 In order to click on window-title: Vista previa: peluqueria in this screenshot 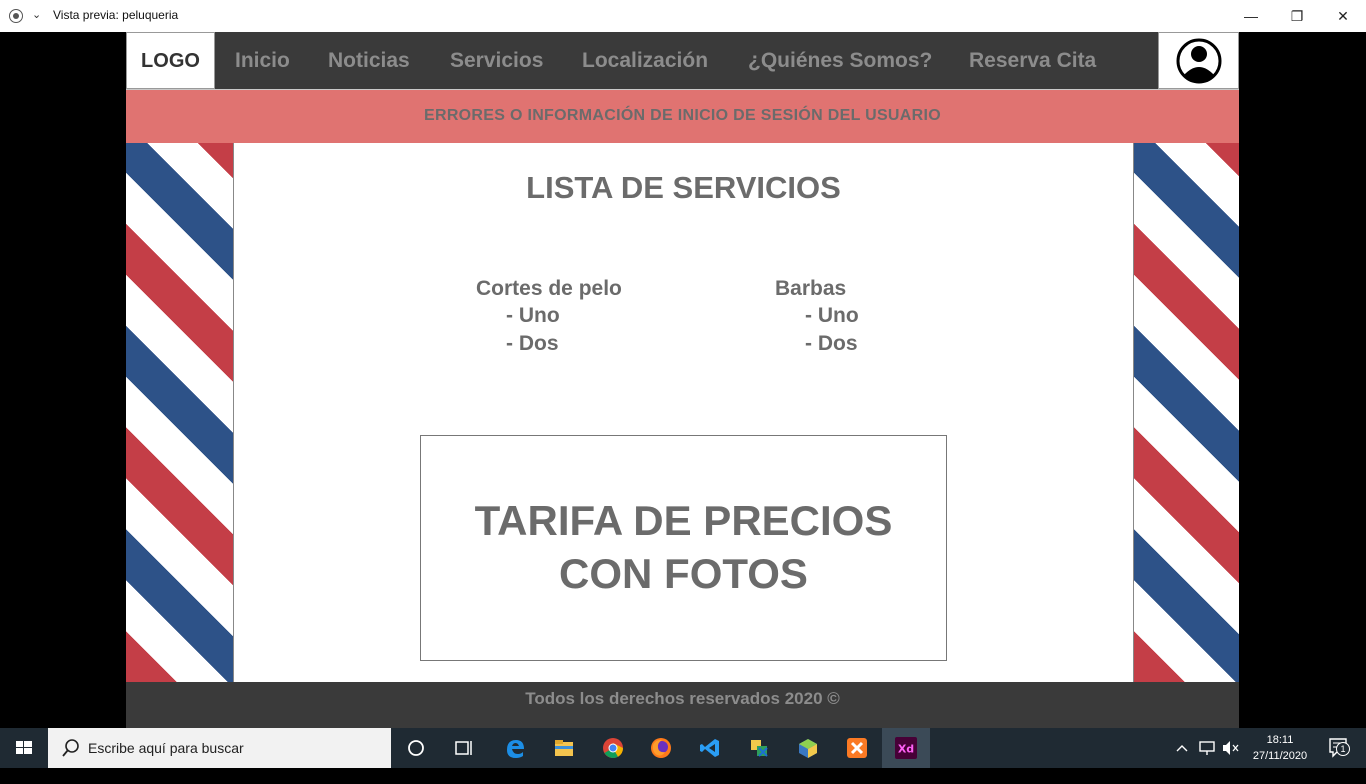, I will do `click(116, 15)`.